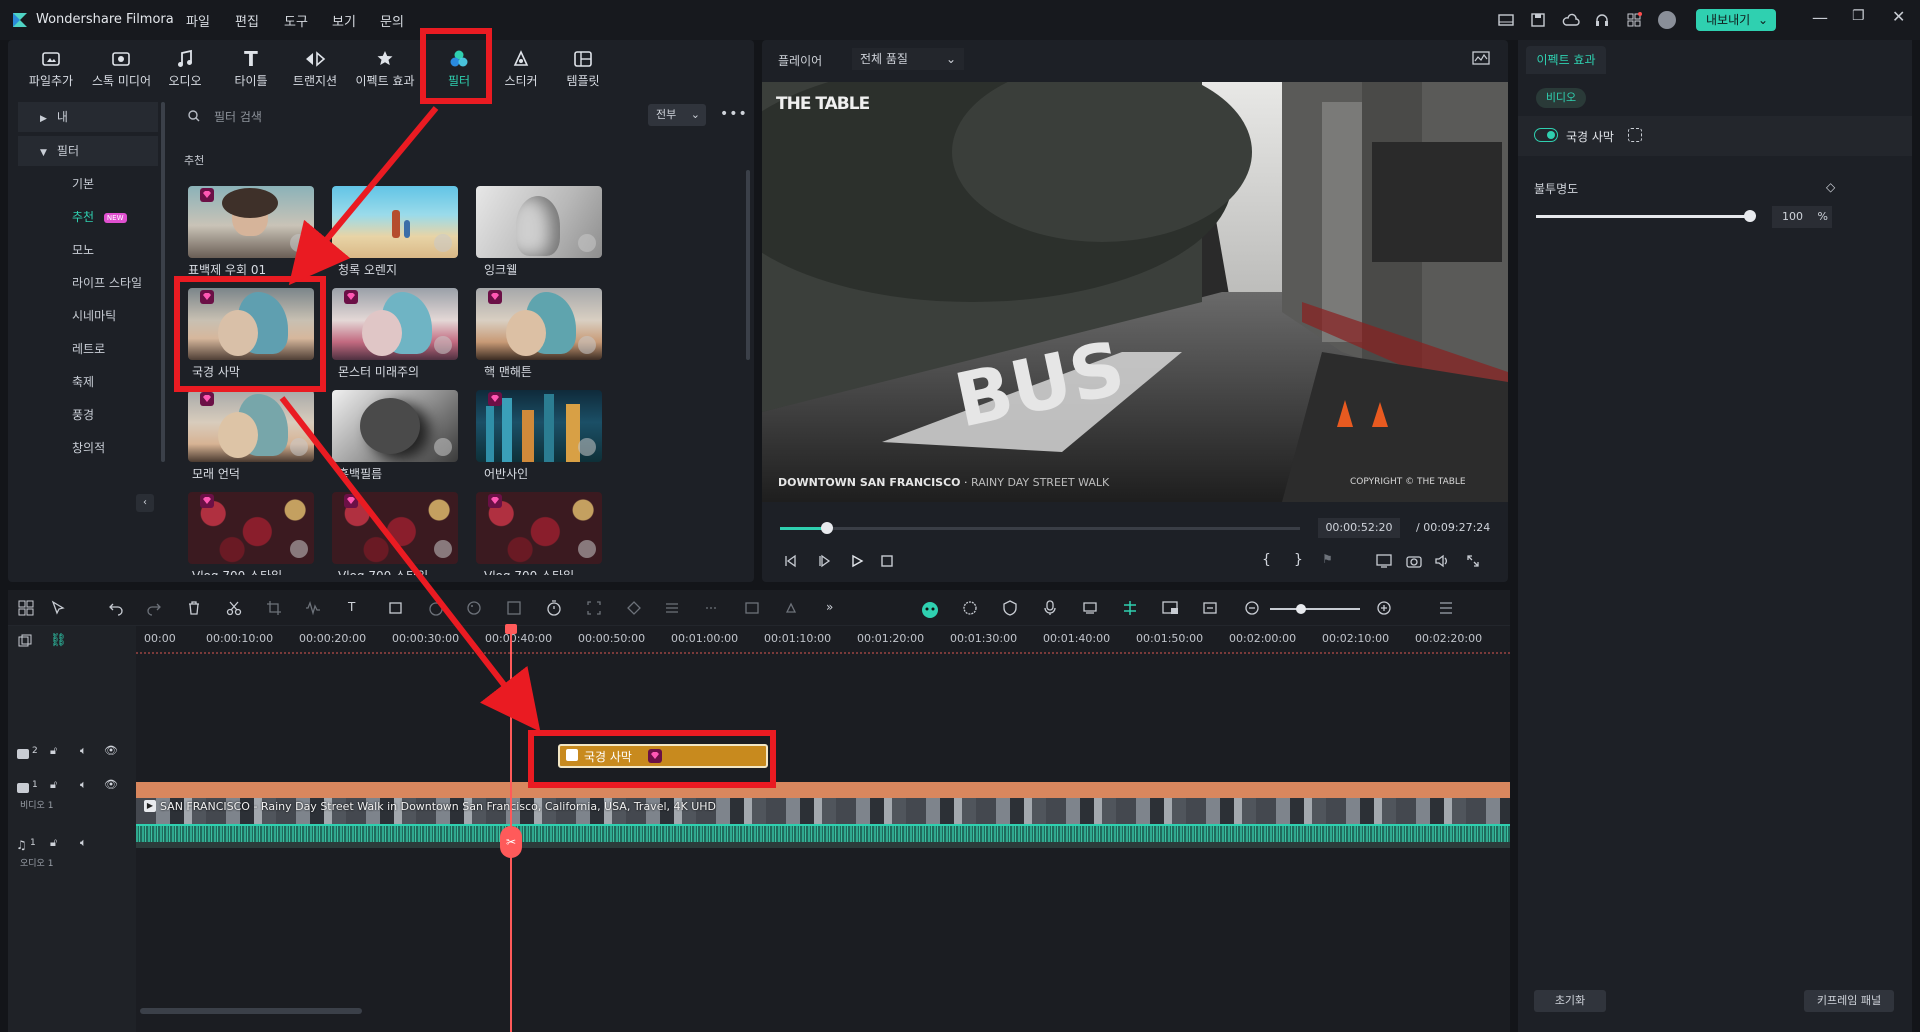 This screenshot has height=1032, width=1920. Describe the element at coordinates (1012, 610) in the screenshot. I see `shield-icon` at that location.